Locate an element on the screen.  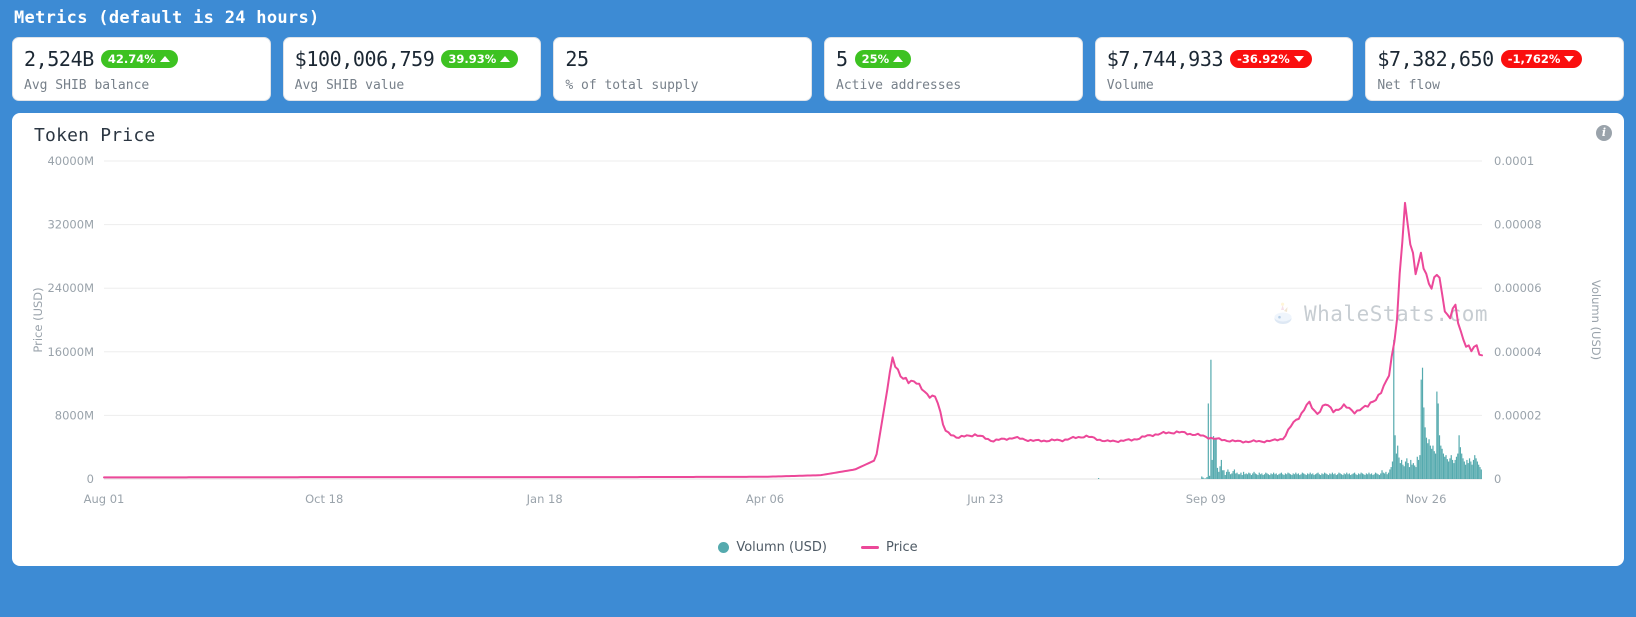
metric-label: % of total supply is located at coordinates (632, 85).